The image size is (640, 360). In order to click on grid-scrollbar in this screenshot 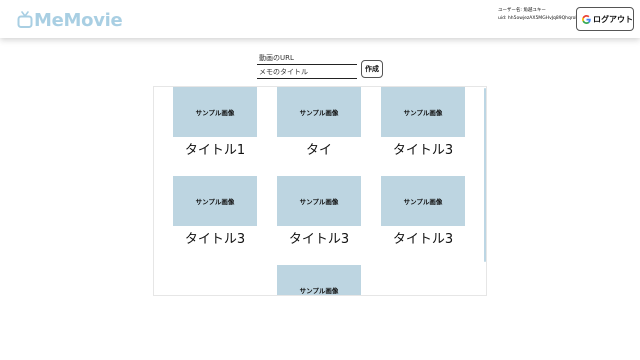, I will do `click(485, 175)`.